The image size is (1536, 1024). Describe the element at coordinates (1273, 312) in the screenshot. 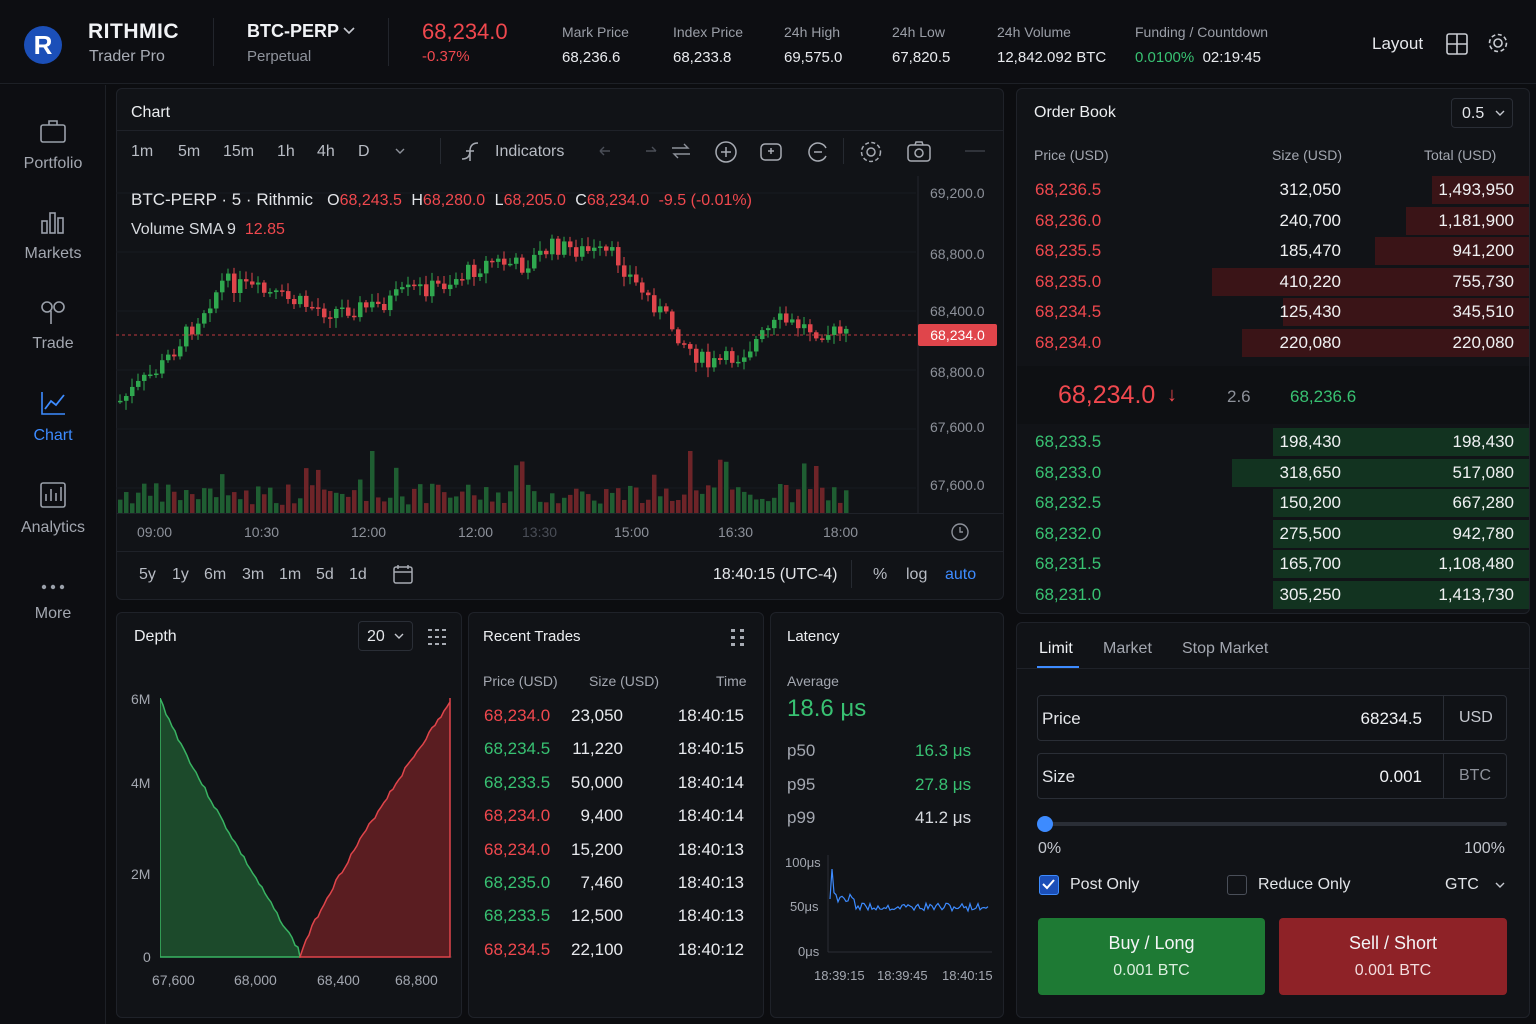

I see `ask-row: 68,234.5 125,430 345,510` at that location.